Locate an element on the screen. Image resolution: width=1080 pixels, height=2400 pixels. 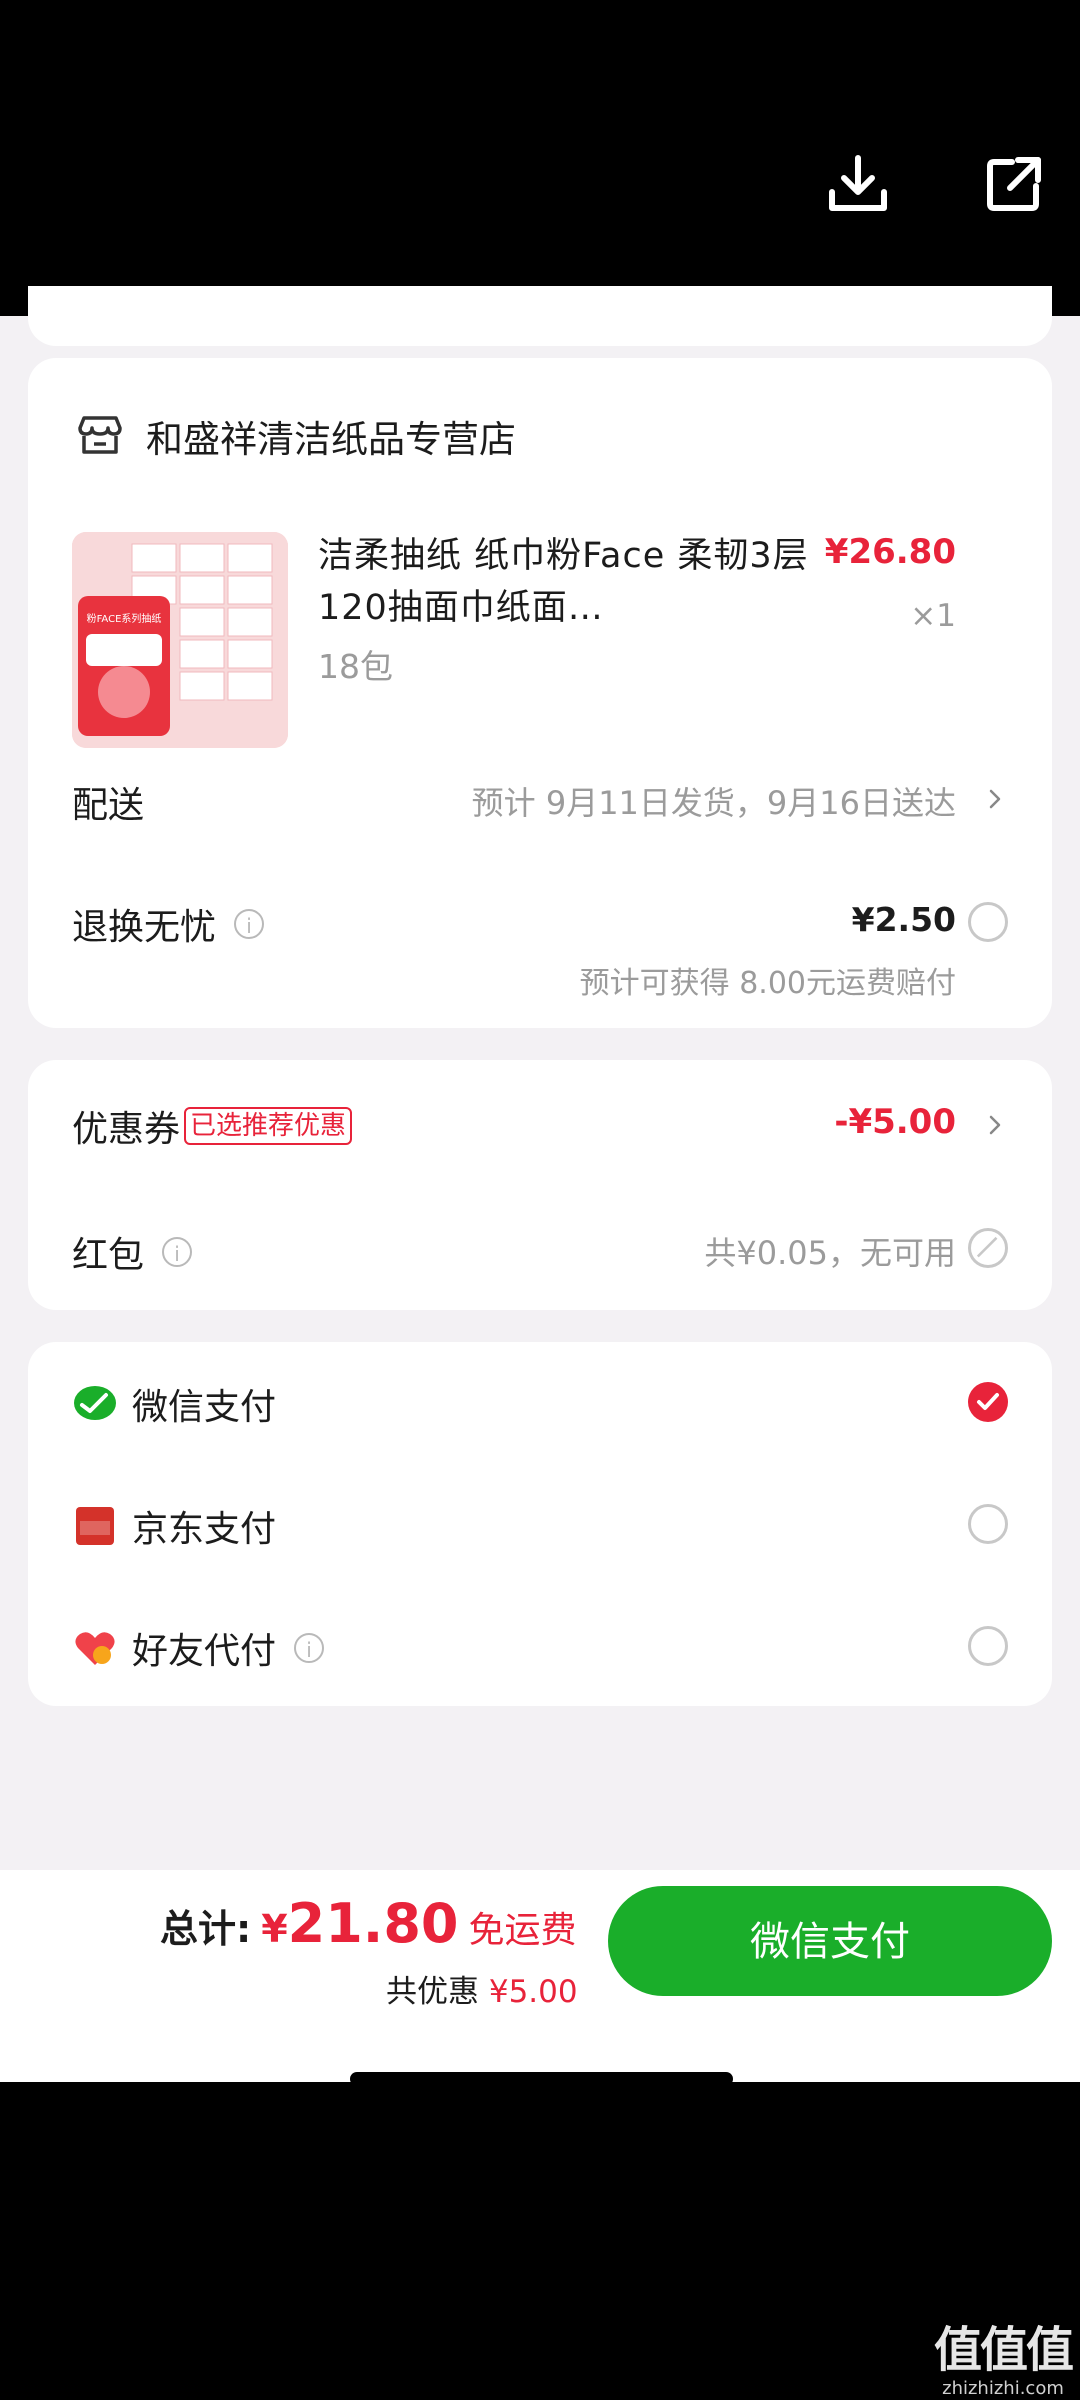
product-price: ¥26.80 is located at coordinates (890, 552).